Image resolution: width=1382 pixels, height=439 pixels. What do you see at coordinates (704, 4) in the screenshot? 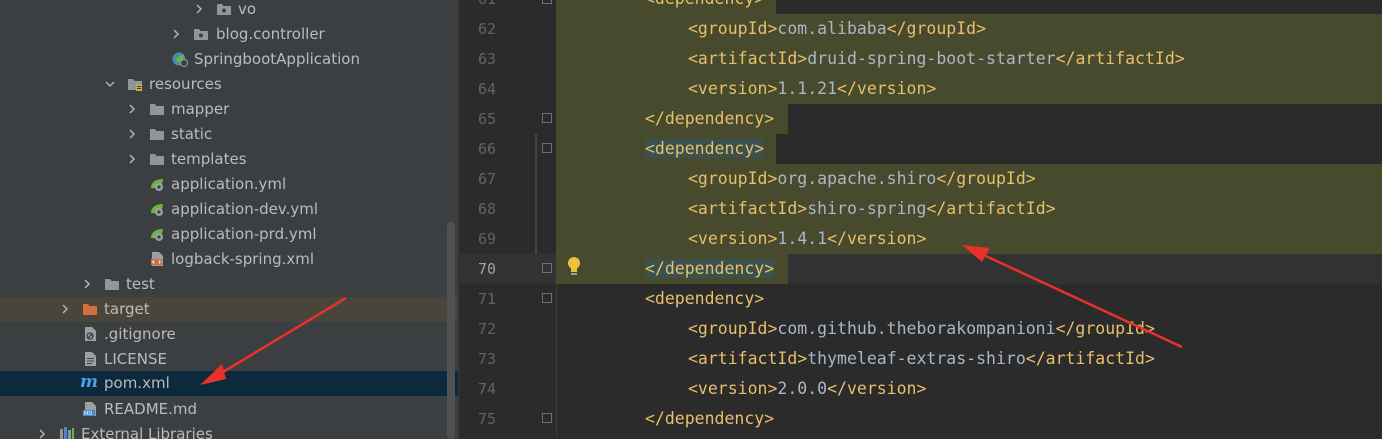
I see `xml-tag: <dependency>` at bounding box center [704, 4].